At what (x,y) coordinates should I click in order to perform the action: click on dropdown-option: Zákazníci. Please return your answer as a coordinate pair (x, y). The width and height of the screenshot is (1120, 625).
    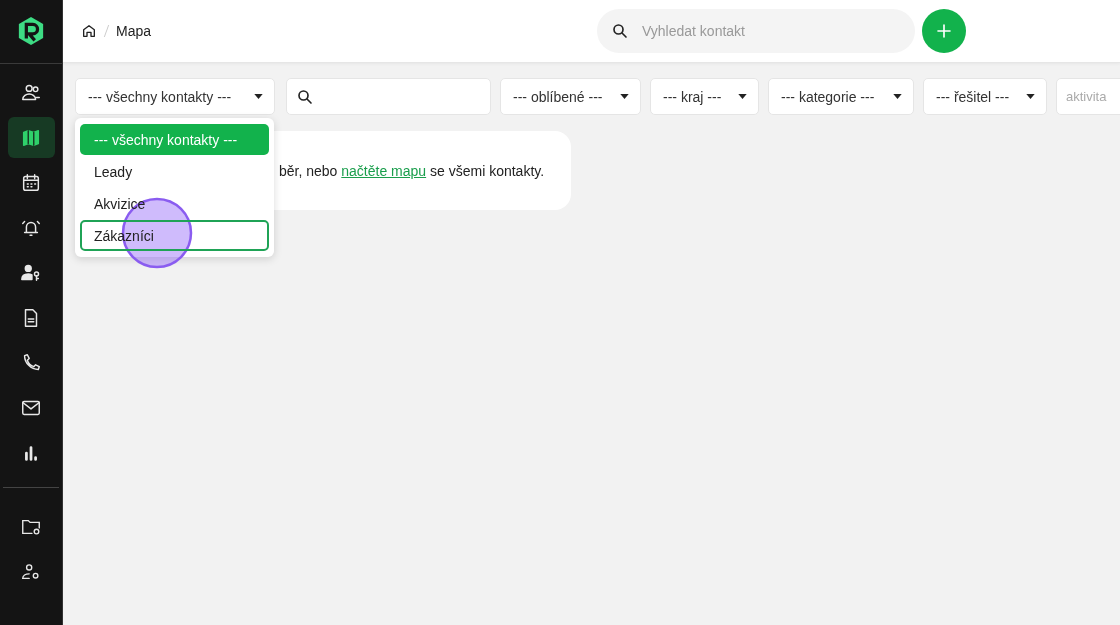
    Looking at the image, I should click on (174, 235).